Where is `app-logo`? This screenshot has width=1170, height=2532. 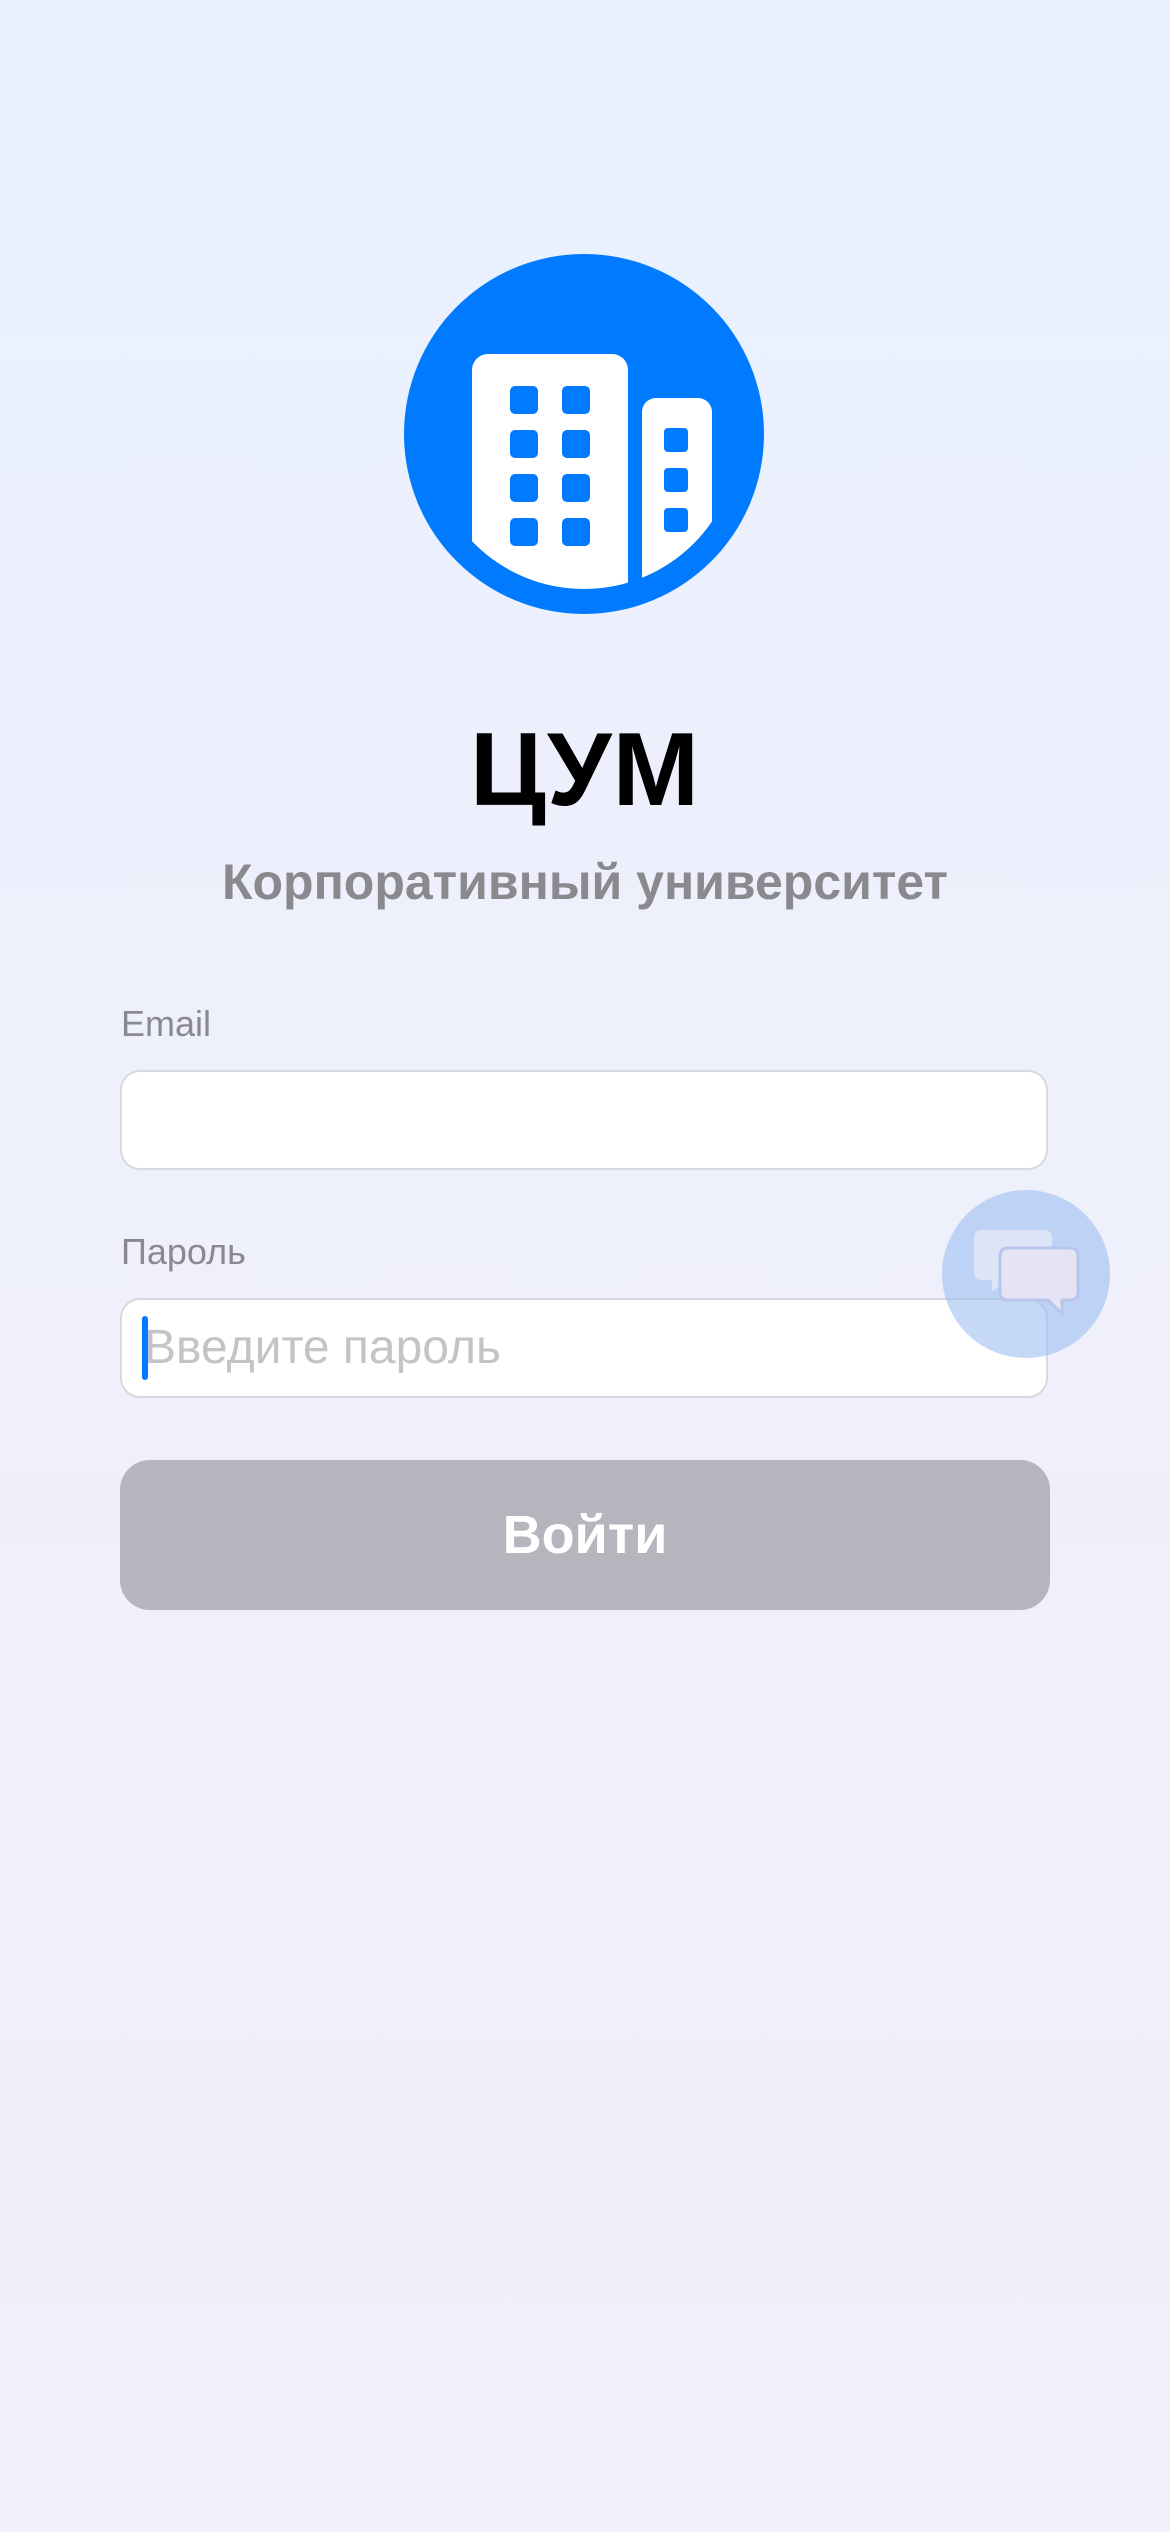 app-logo is located at coordinates (584, 434).